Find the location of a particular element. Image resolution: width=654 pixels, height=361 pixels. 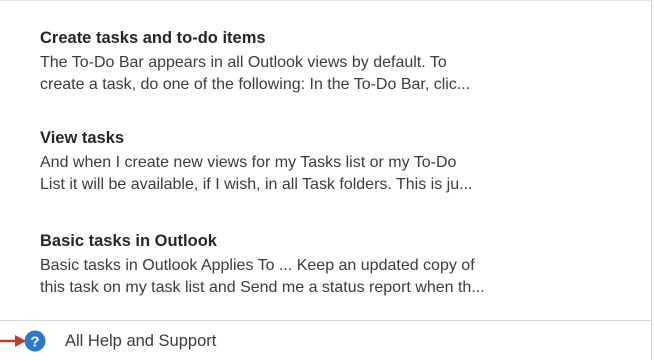

divider is located at coordinates (326, 320).